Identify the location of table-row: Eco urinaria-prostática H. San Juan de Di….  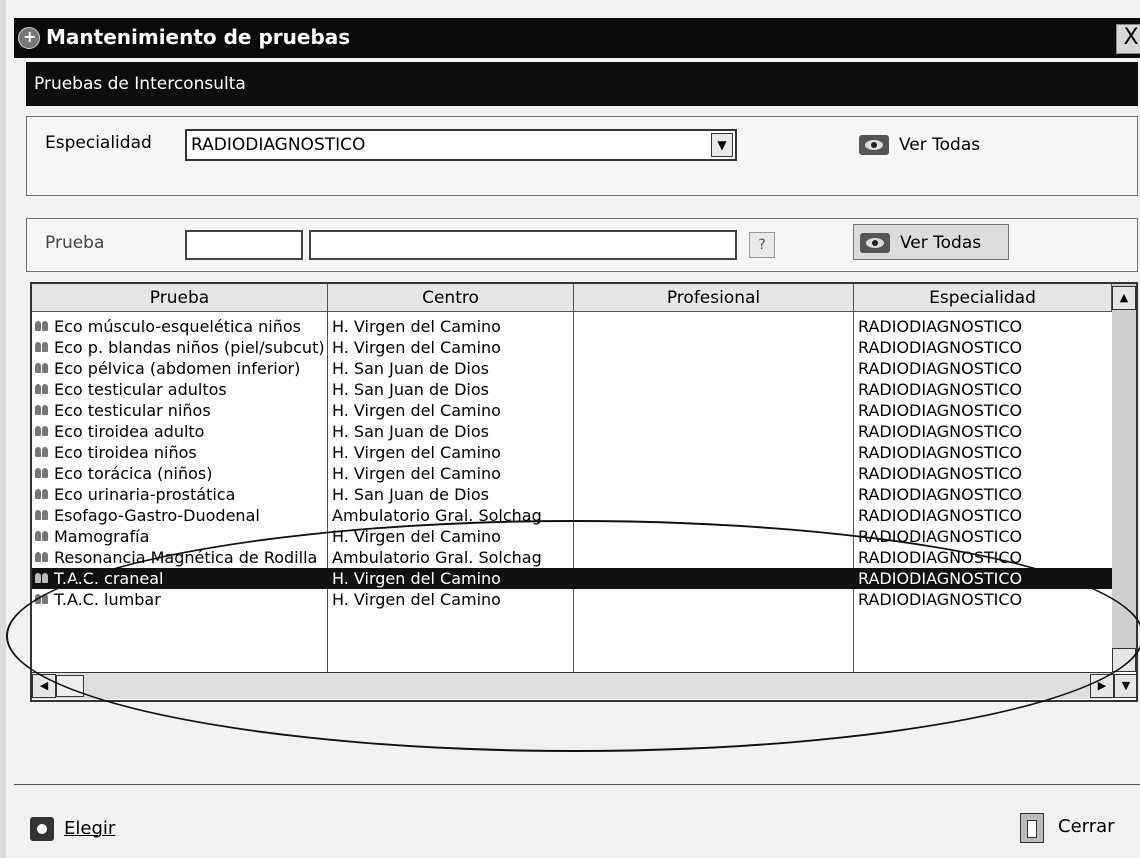
(572, 494).